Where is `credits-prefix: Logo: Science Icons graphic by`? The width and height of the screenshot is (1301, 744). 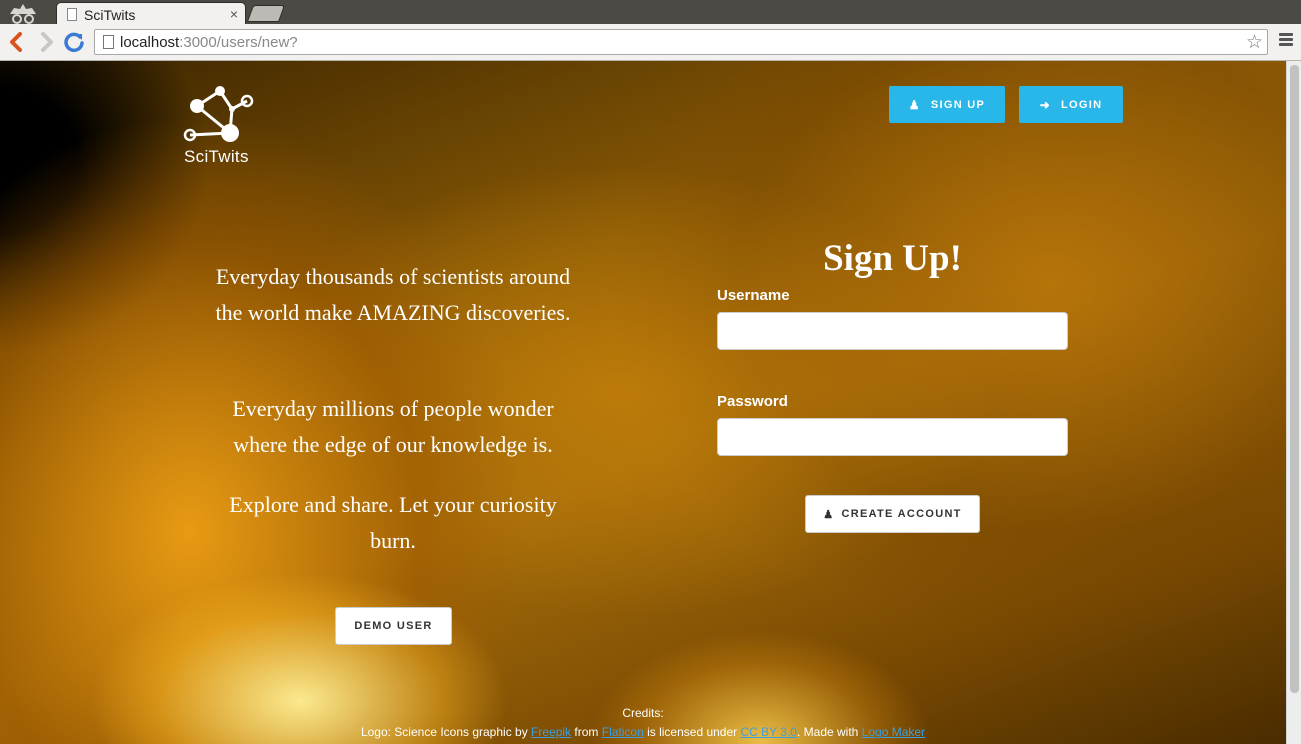
credits-prefix: Logo: Science Icons graphic by is located at coordinates (446, 732).